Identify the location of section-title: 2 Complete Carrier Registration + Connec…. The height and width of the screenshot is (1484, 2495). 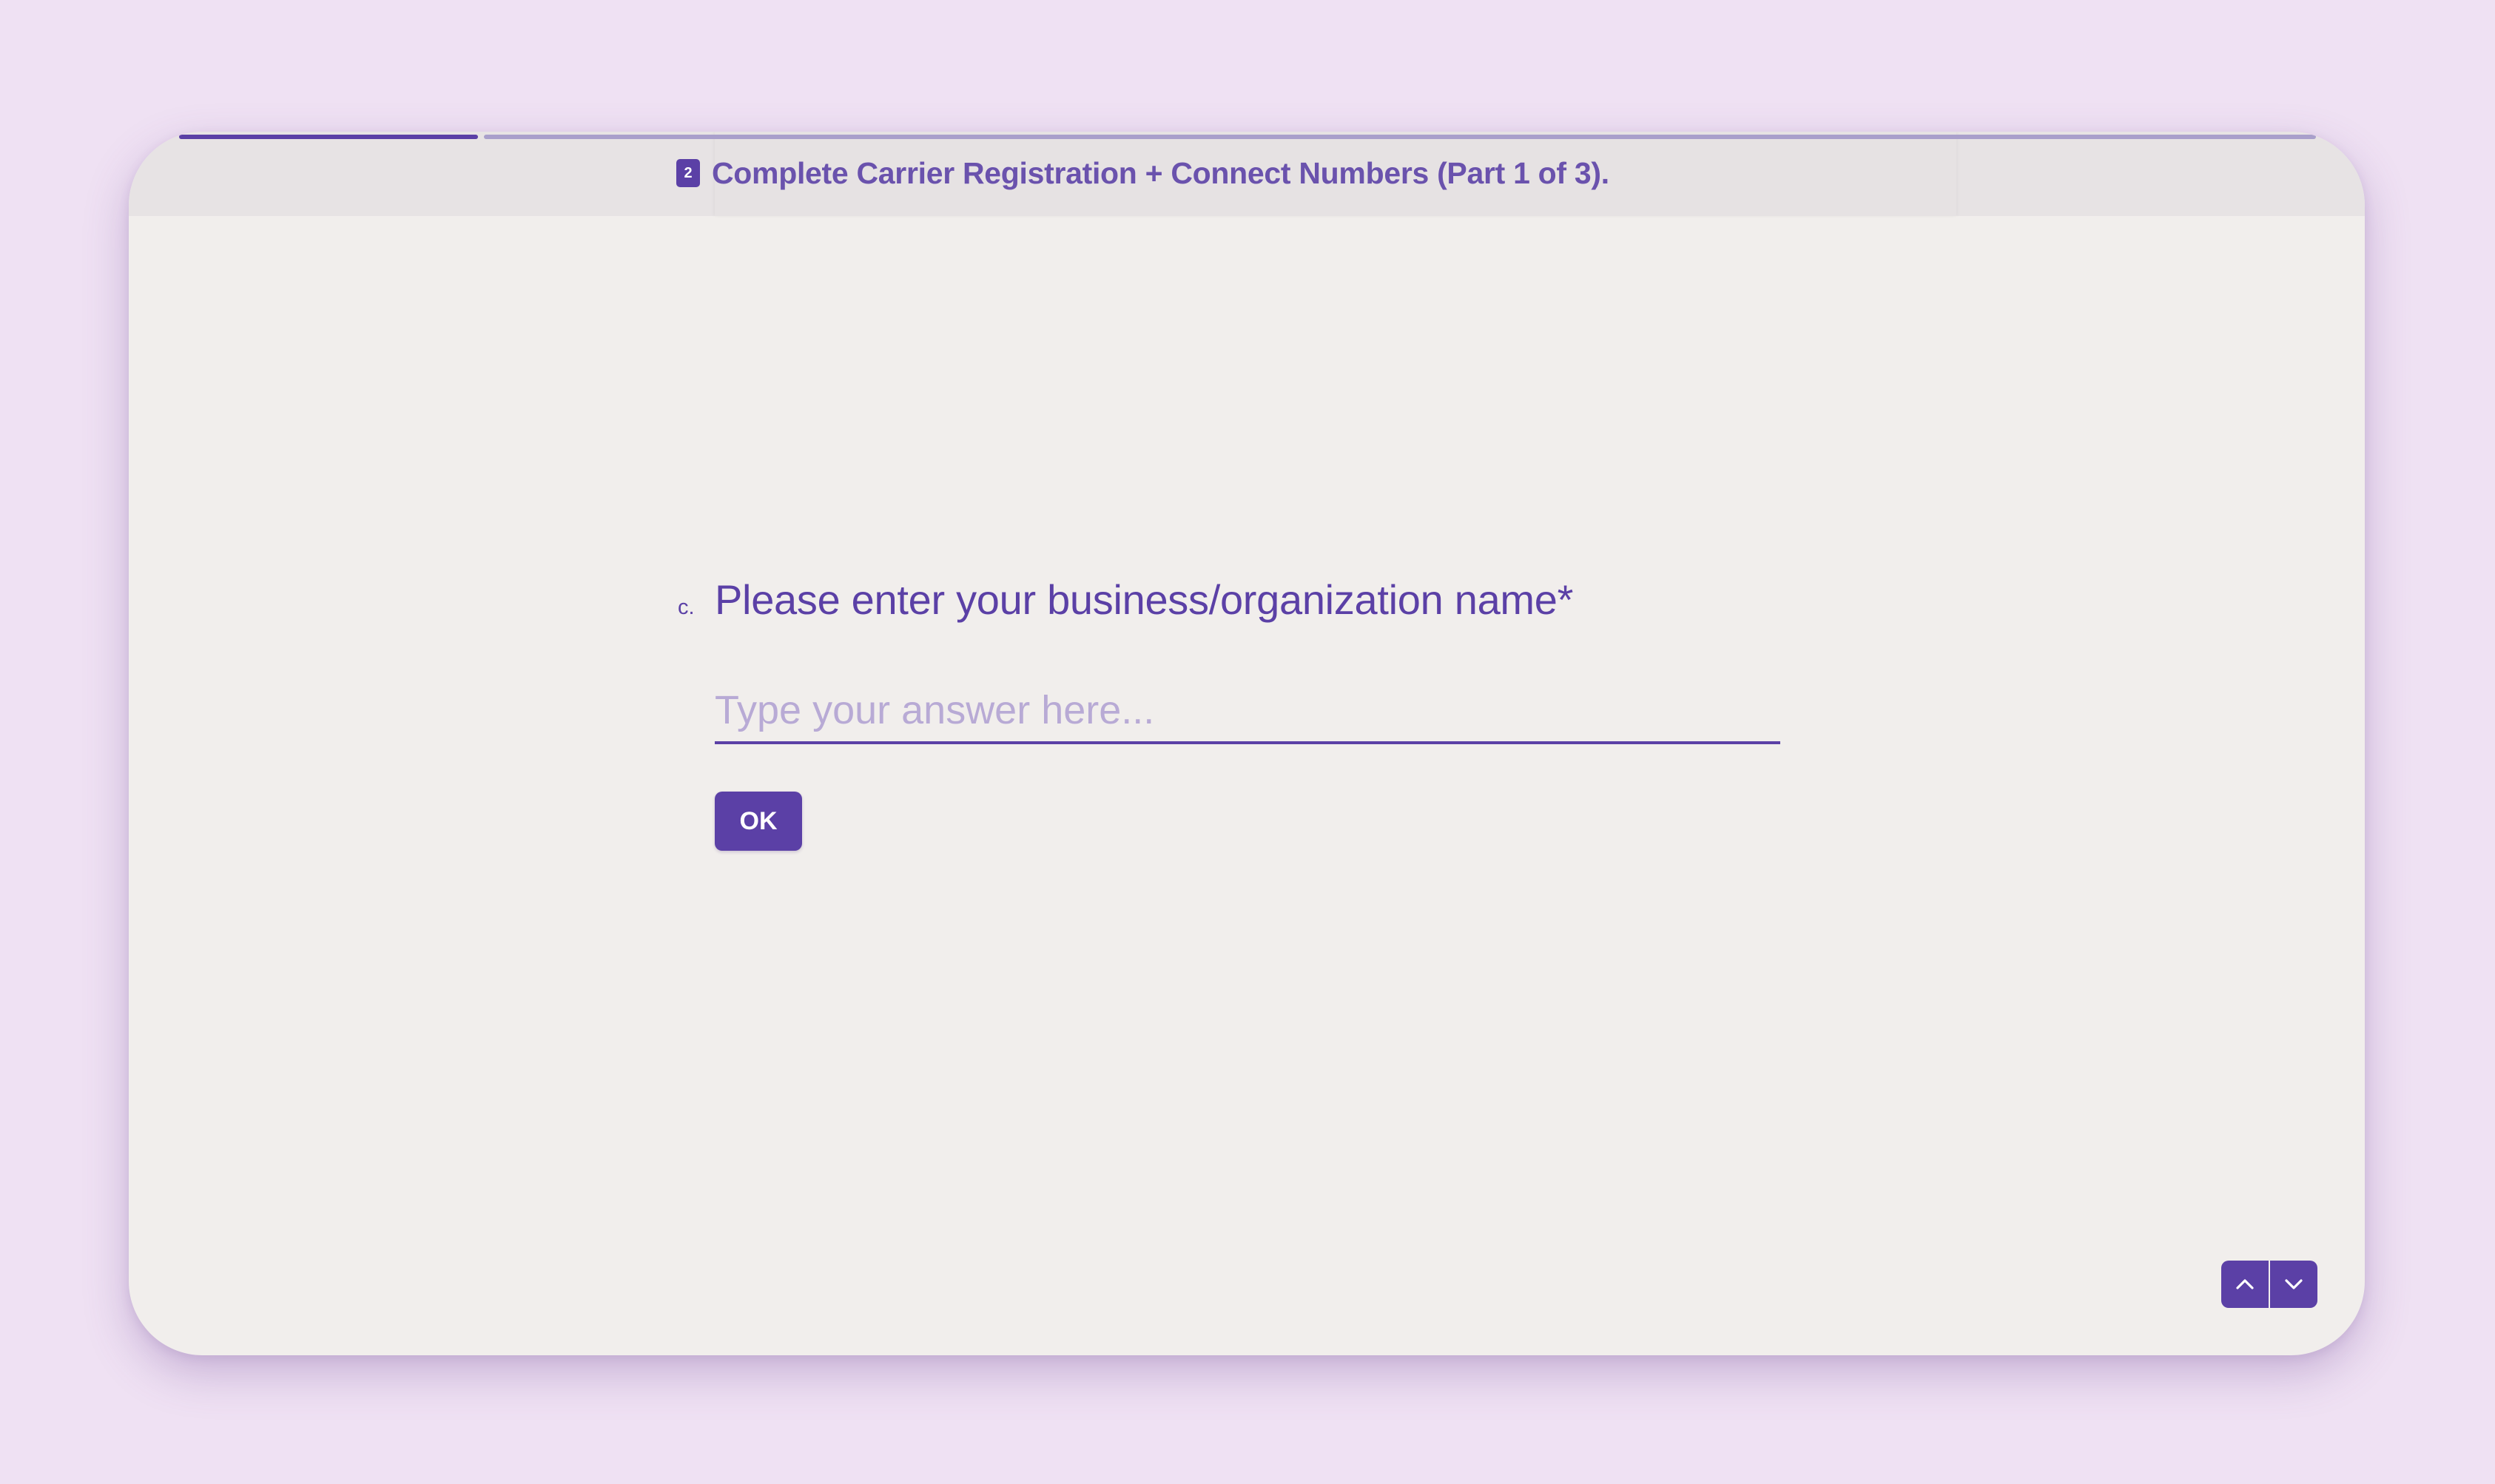
(1142, 173).